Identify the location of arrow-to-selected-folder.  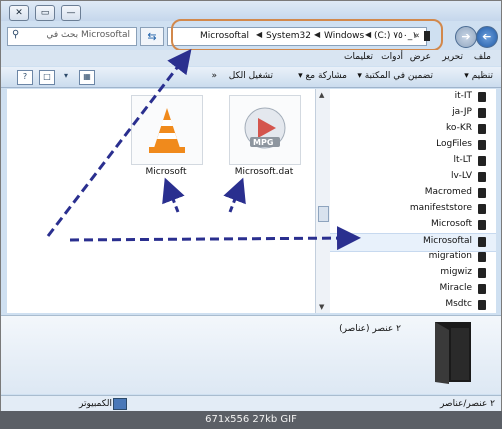
(215, 238).